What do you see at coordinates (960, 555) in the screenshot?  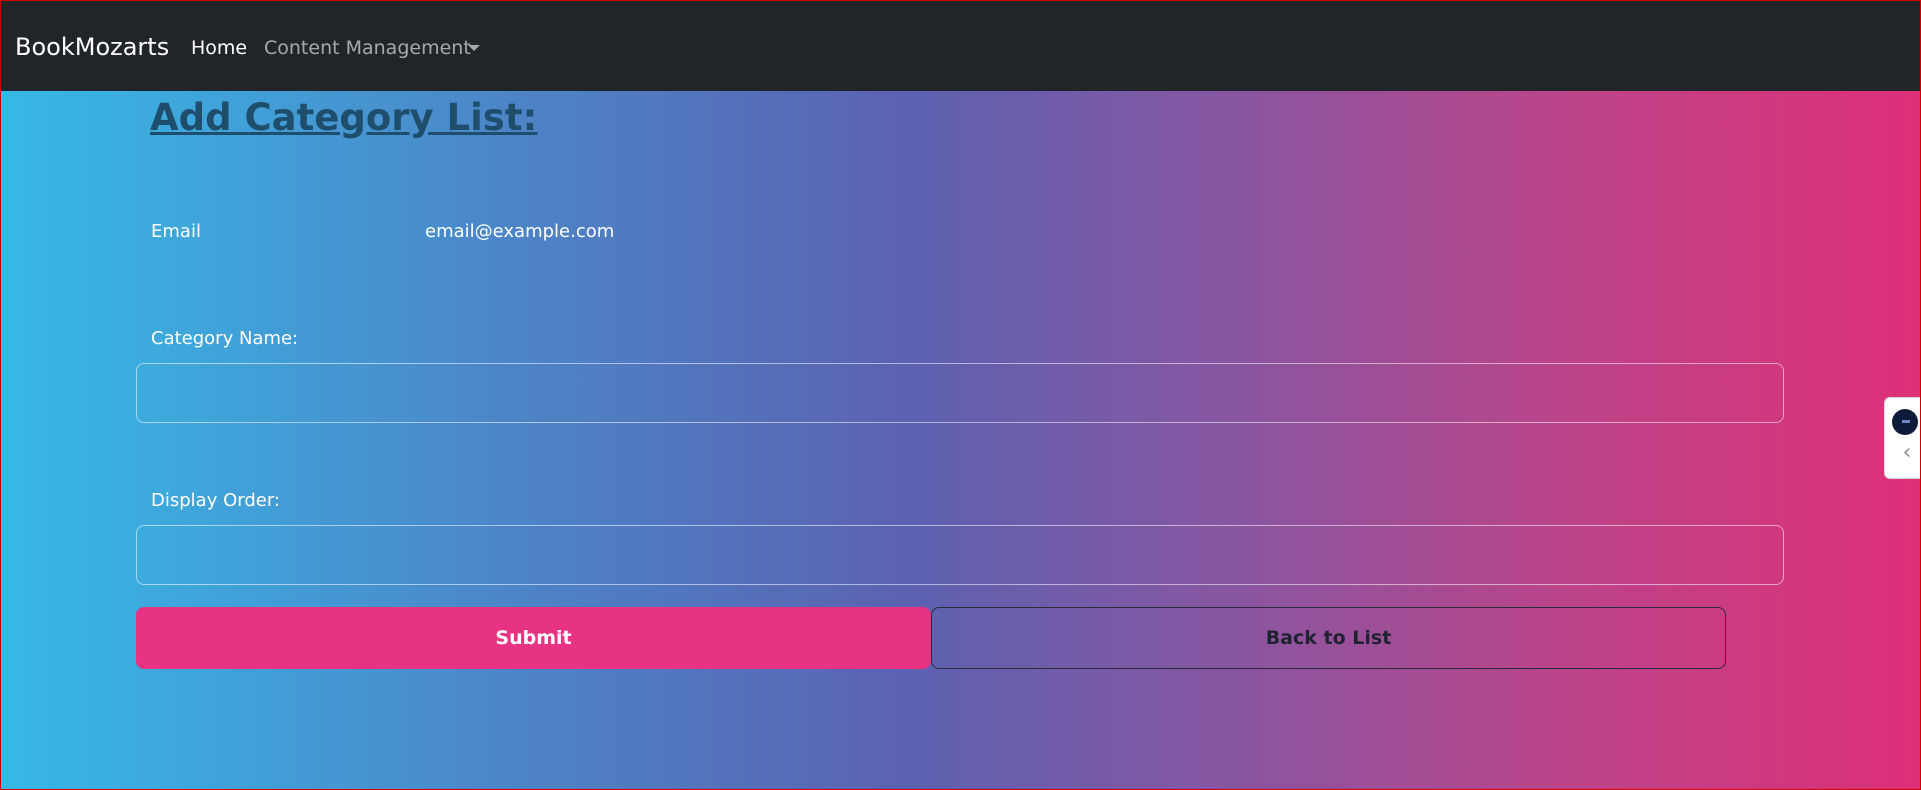 I see `display-order-input` at bounding box center [960, 555].